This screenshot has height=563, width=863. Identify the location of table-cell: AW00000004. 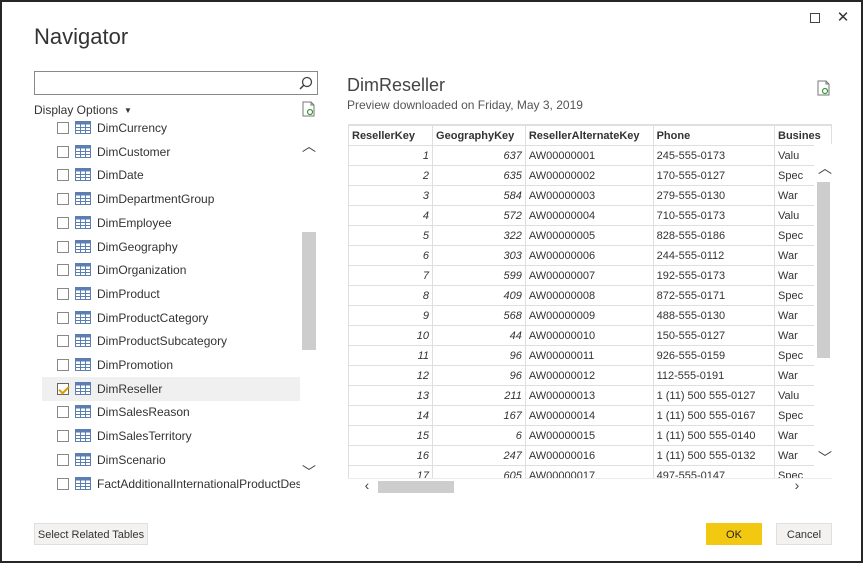
(589, 215).